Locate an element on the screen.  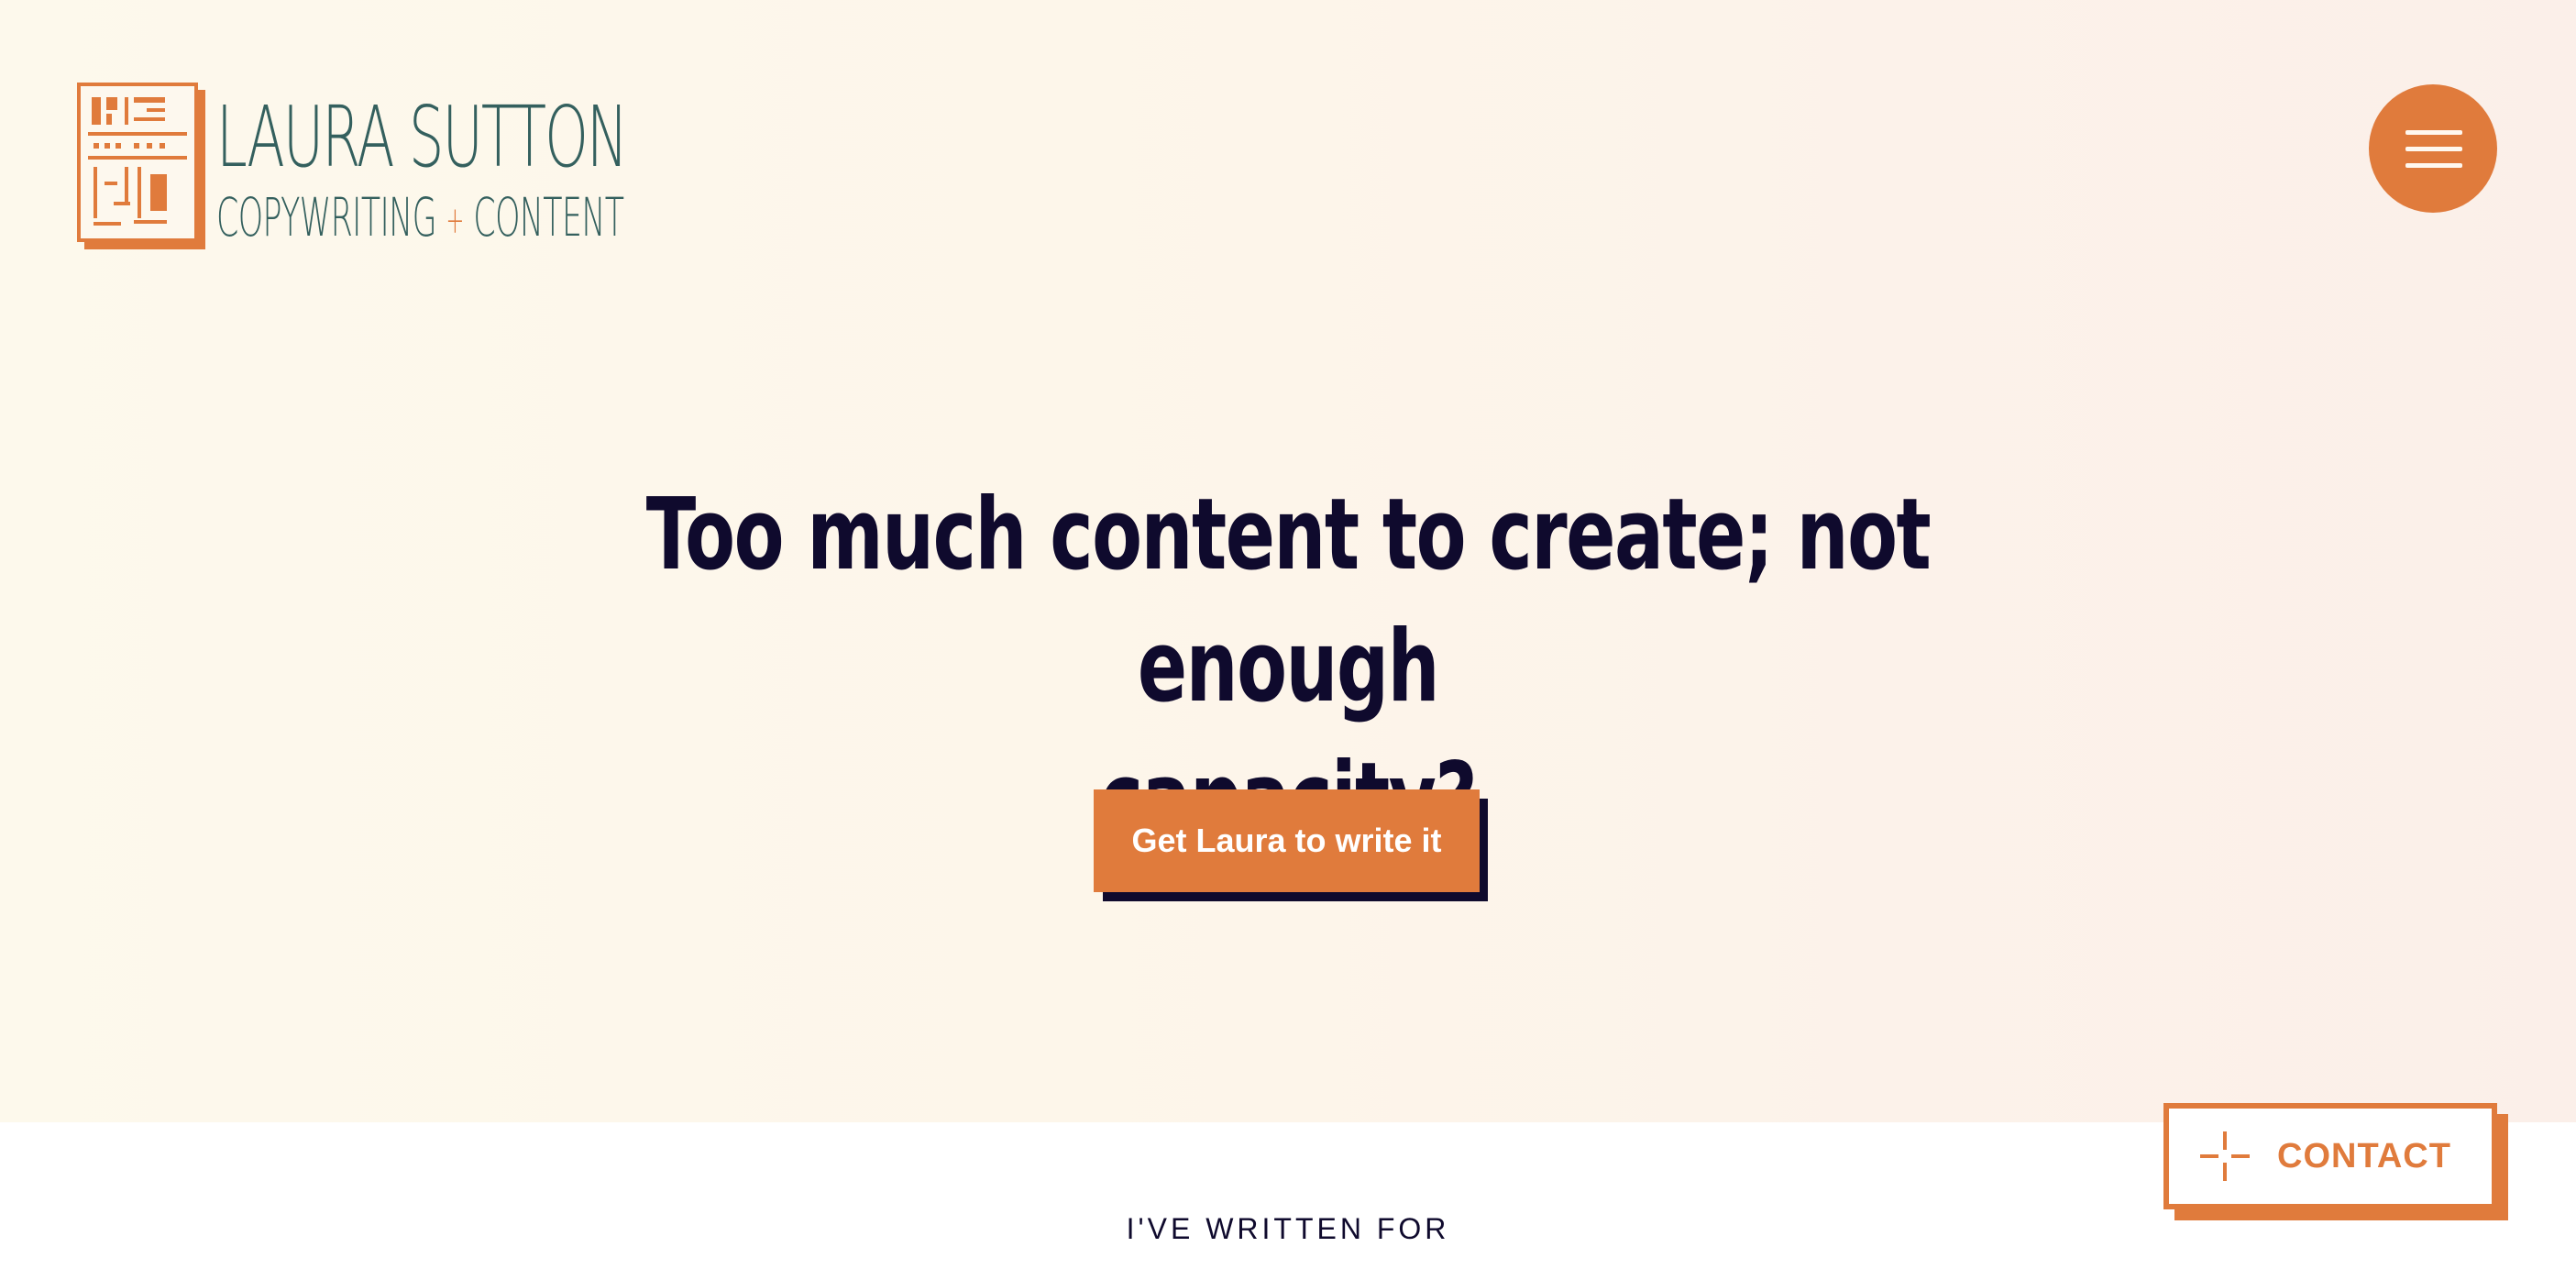
contact-container: CONTACT is located at coordinates (2335, 1161).